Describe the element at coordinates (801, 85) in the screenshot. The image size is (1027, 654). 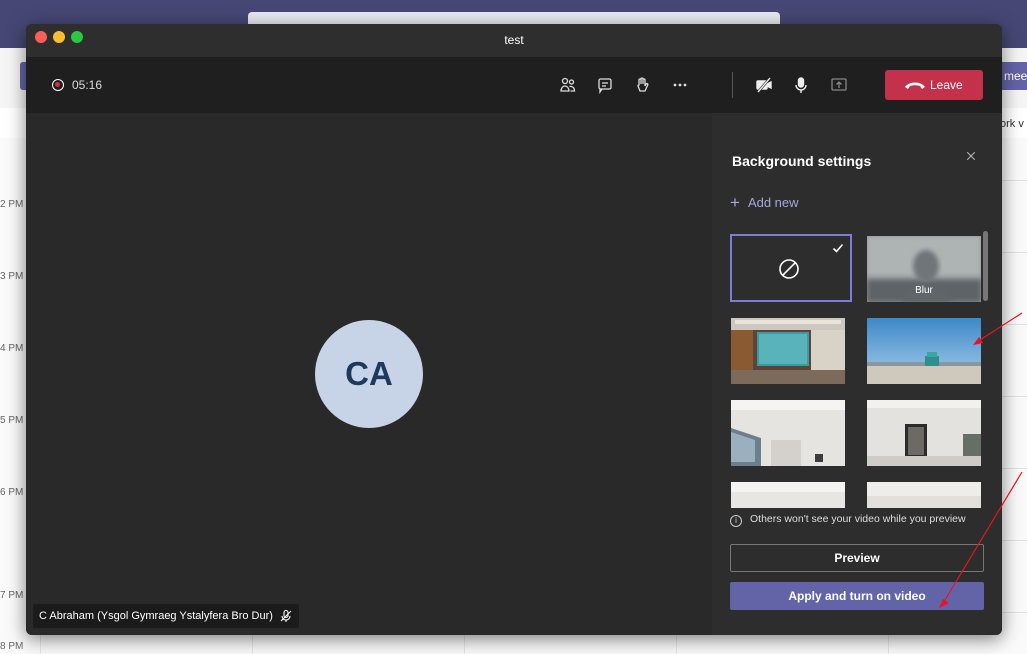
I see `microphone-icon` at that location.